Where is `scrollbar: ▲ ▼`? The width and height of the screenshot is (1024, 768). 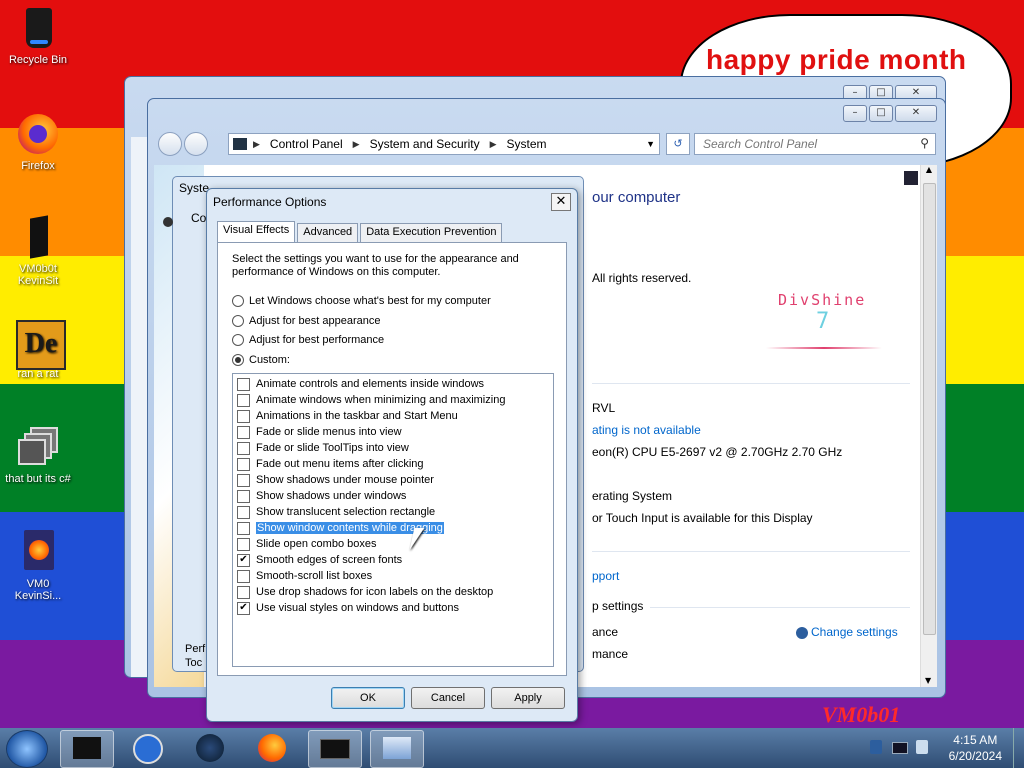
scrollbar: ▲ ▼ is located at coordinates (928, 426).